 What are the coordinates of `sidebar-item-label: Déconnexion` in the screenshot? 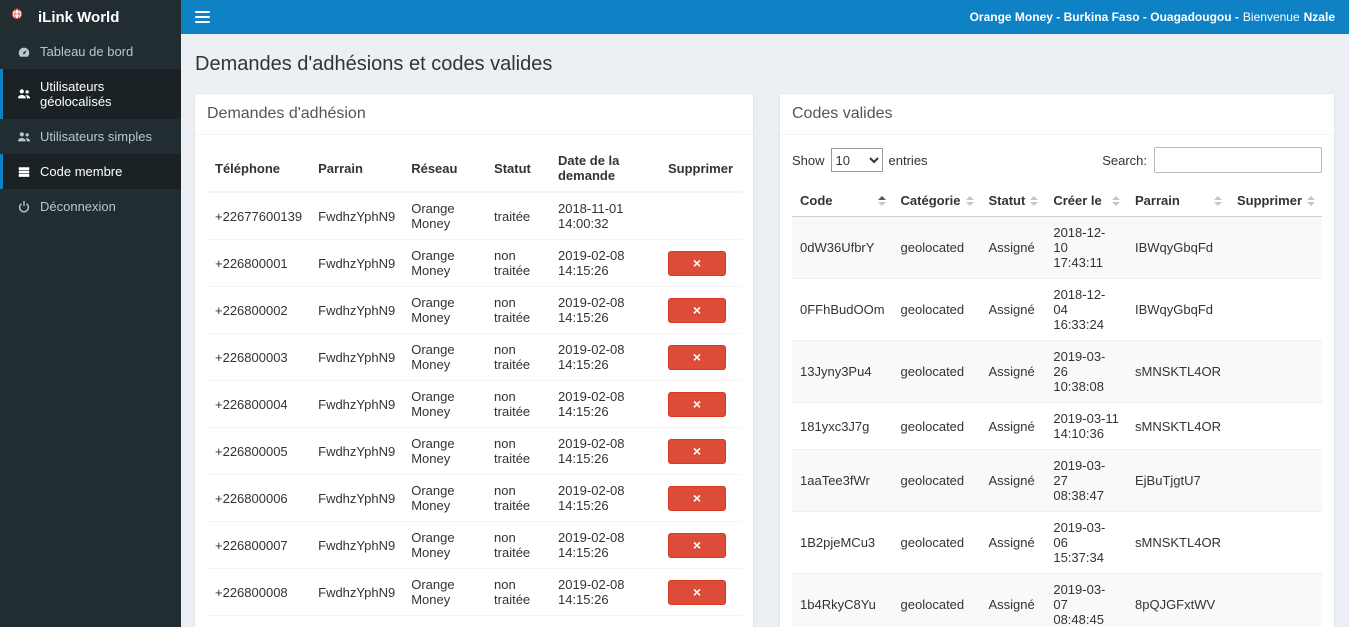 It's located at (78, 206).